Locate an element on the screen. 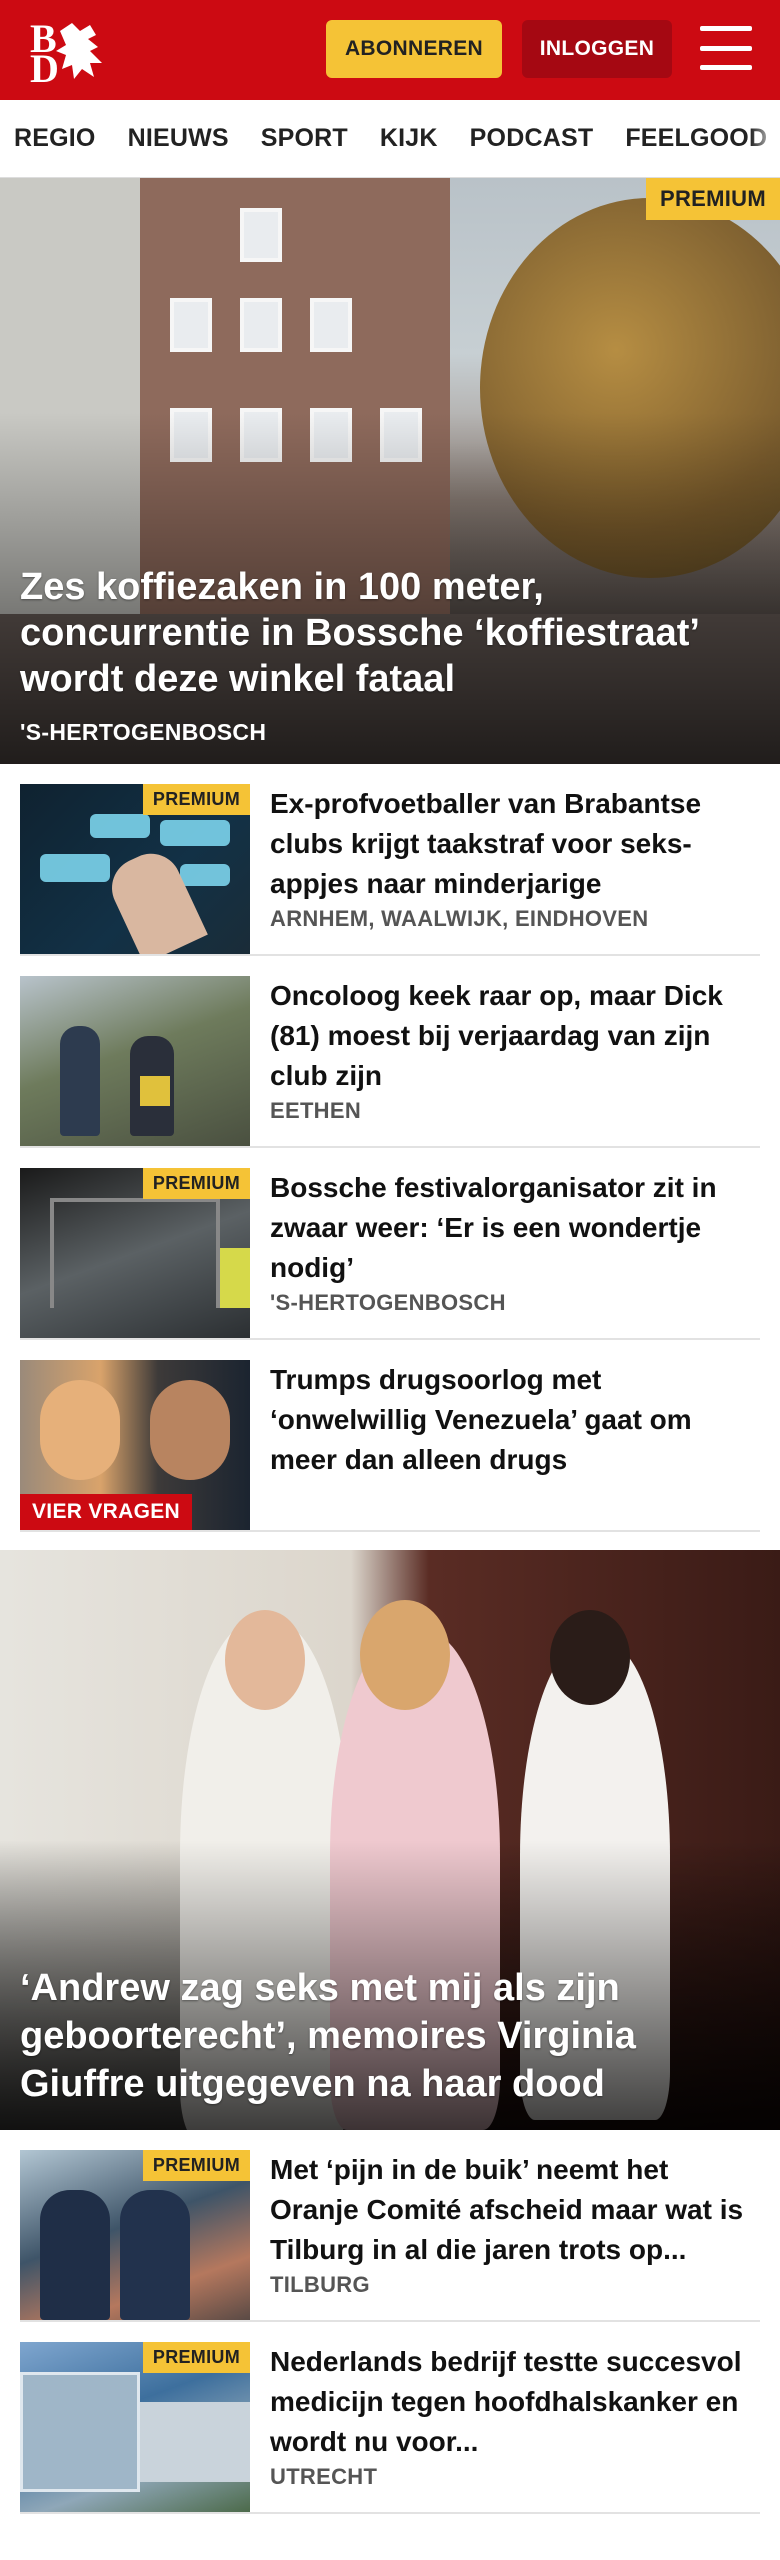  lion-icon is located at coordinates (79, 51).